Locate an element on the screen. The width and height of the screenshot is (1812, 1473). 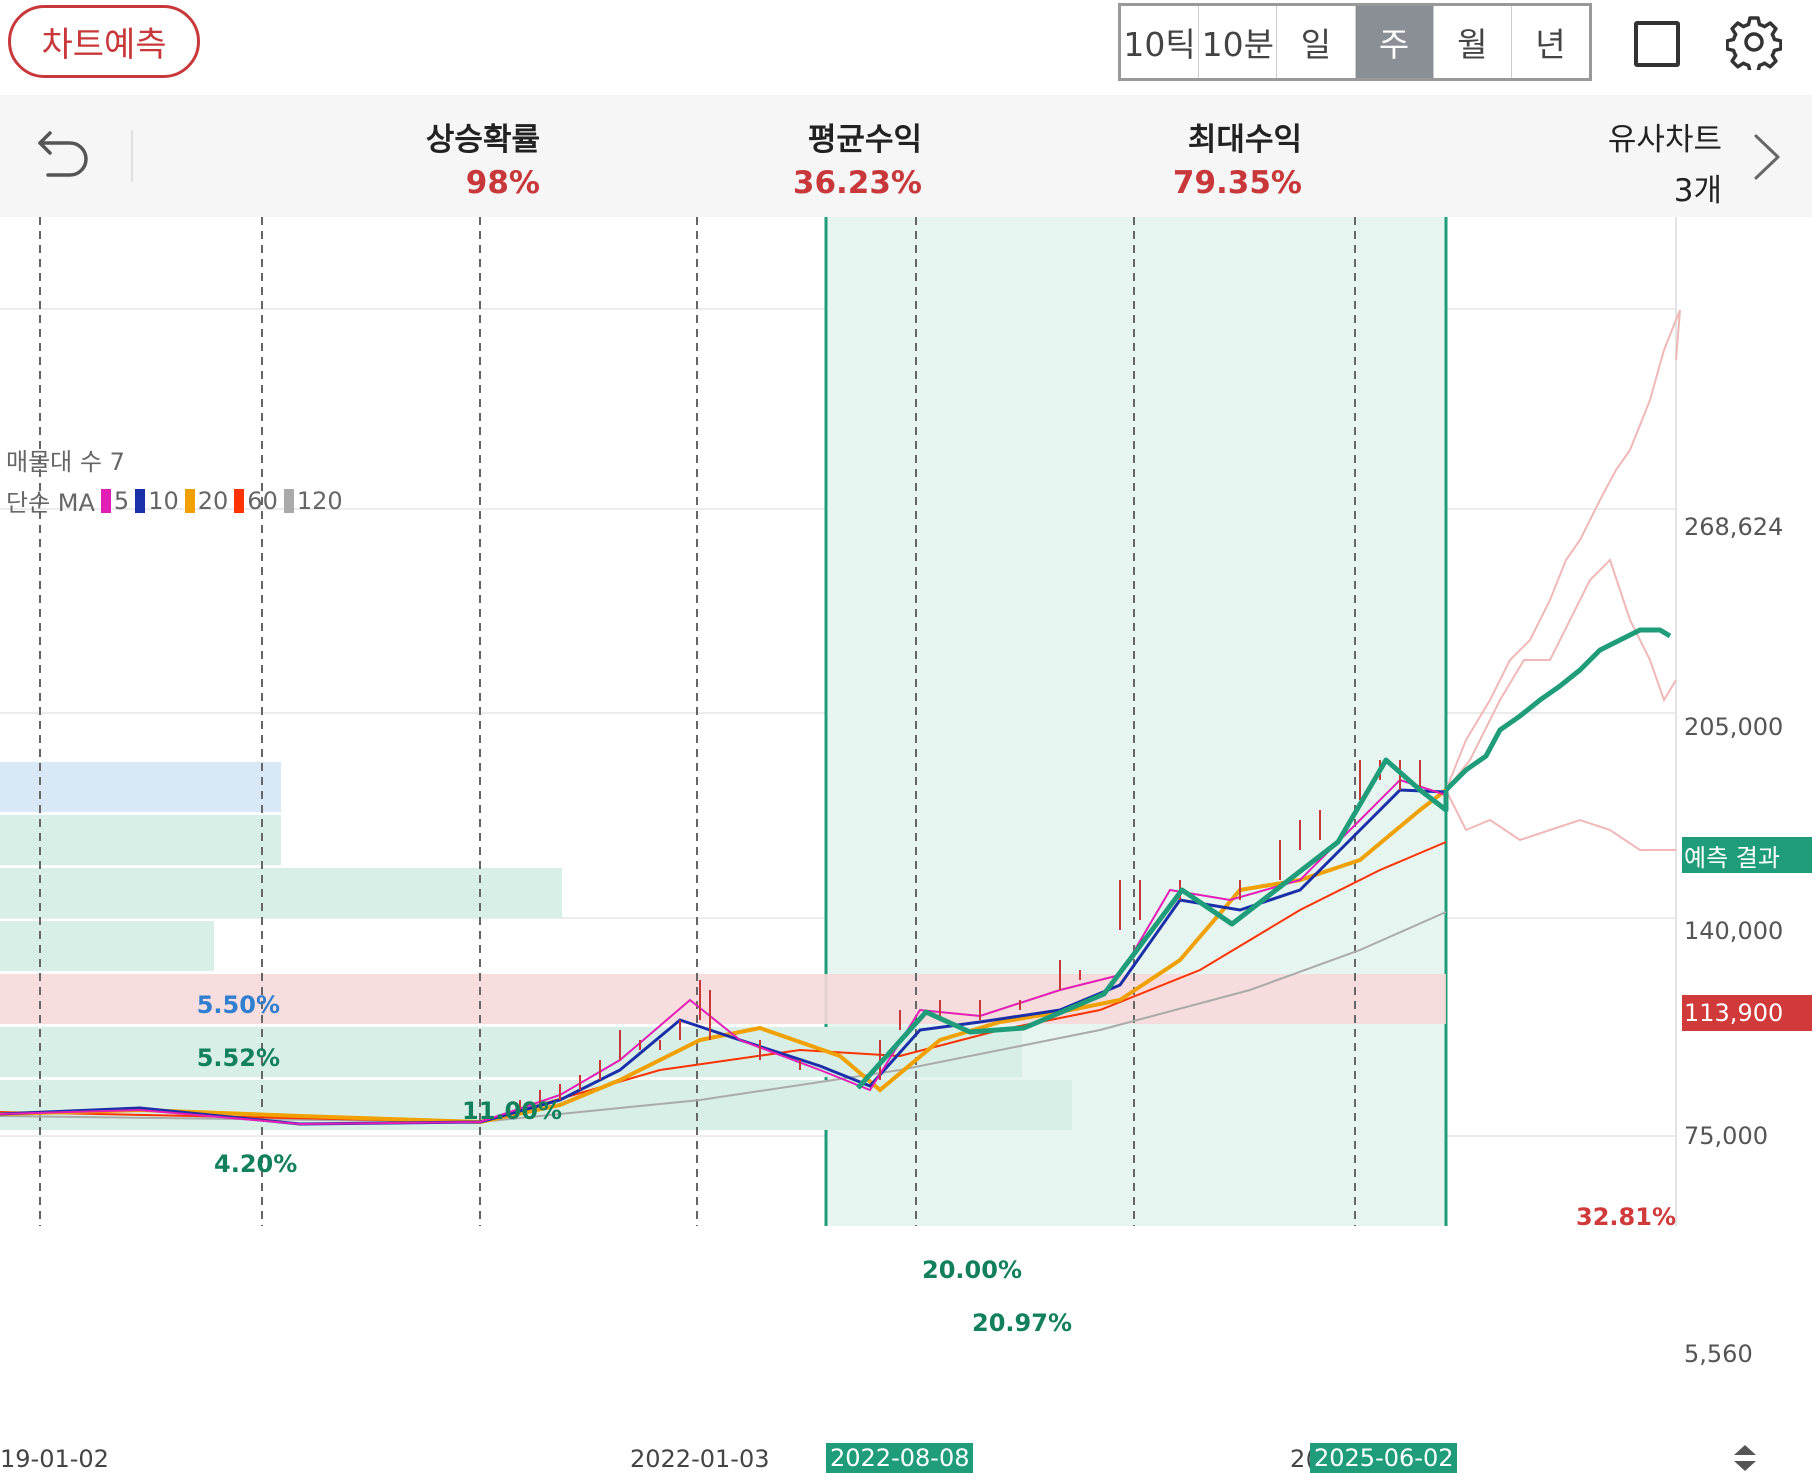
top-toolbar: 차트예측 10틱 10분 일 주 월 년 is located at coordinates (906, 47).